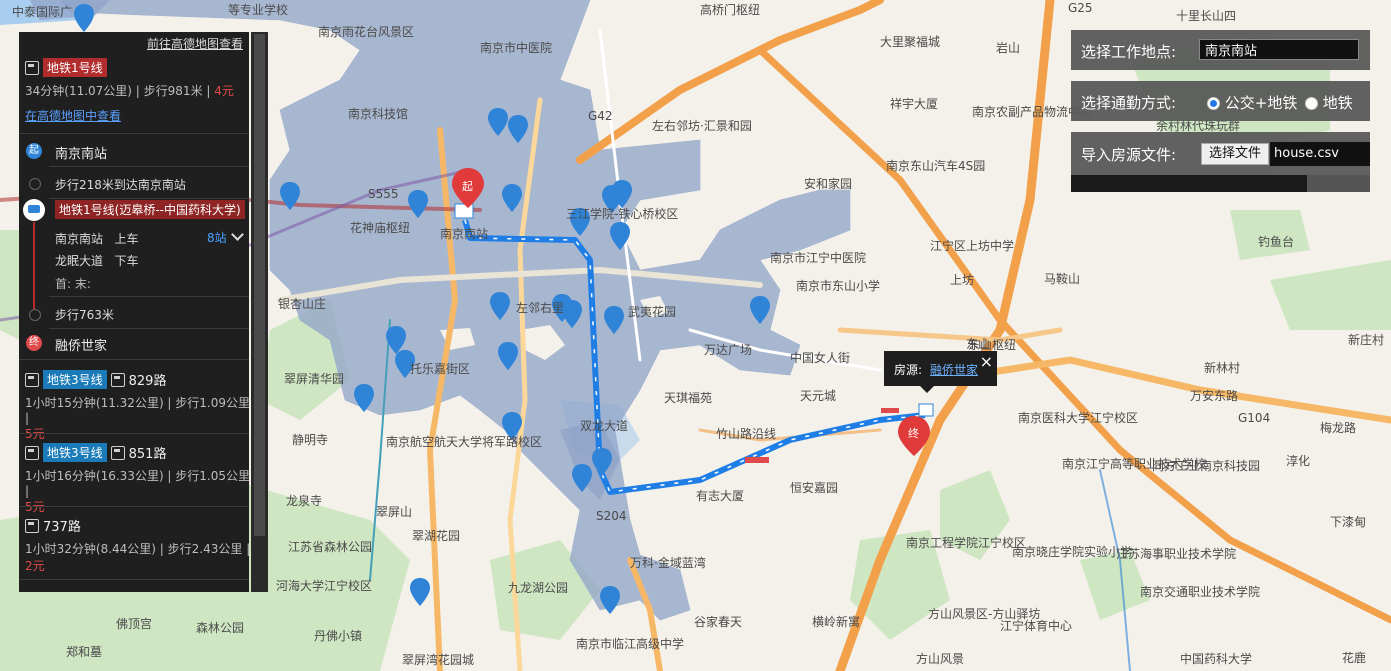 The width and height of the screenshot is (1391, 671). I want to click on svg-text: 起, so click(467, 186).